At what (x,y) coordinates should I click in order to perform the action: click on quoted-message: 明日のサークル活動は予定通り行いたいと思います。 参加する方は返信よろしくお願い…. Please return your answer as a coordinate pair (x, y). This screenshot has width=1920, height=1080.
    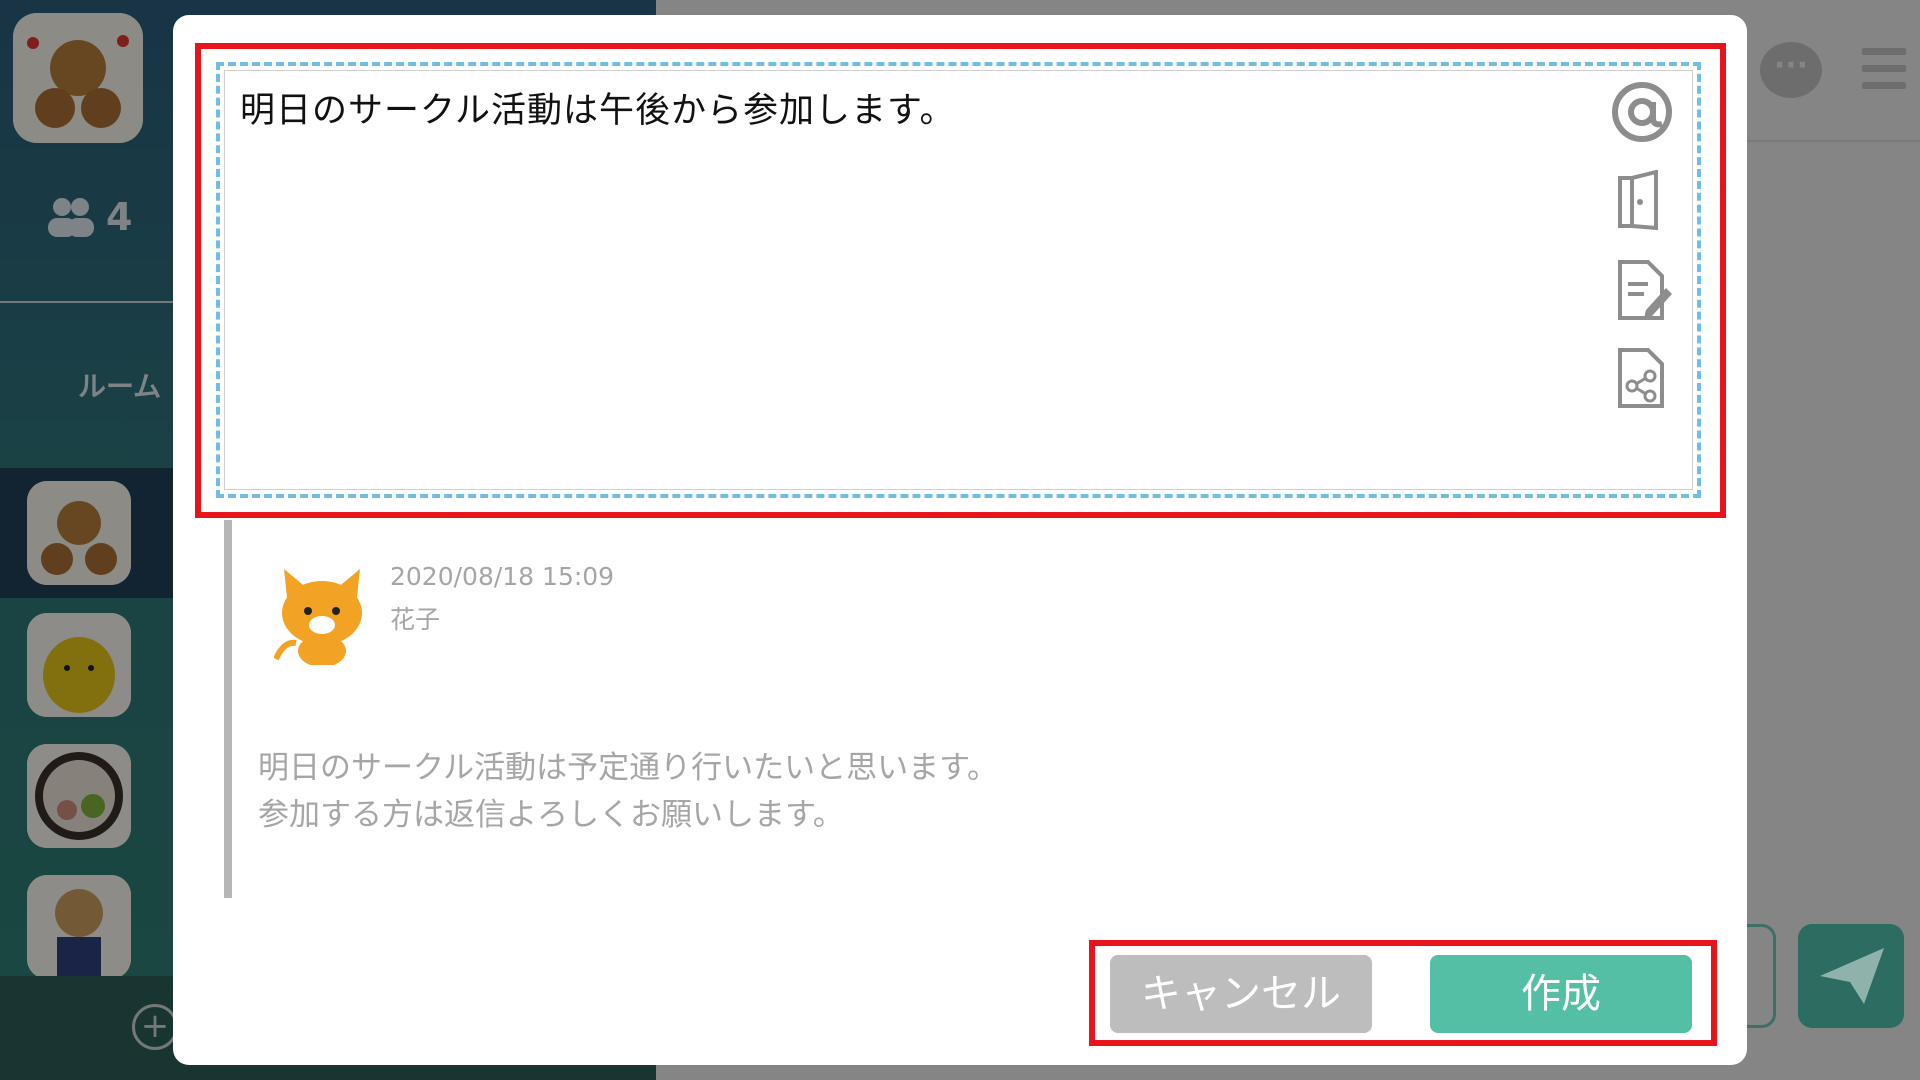
    Looking at the image, I should click on (628, 792).